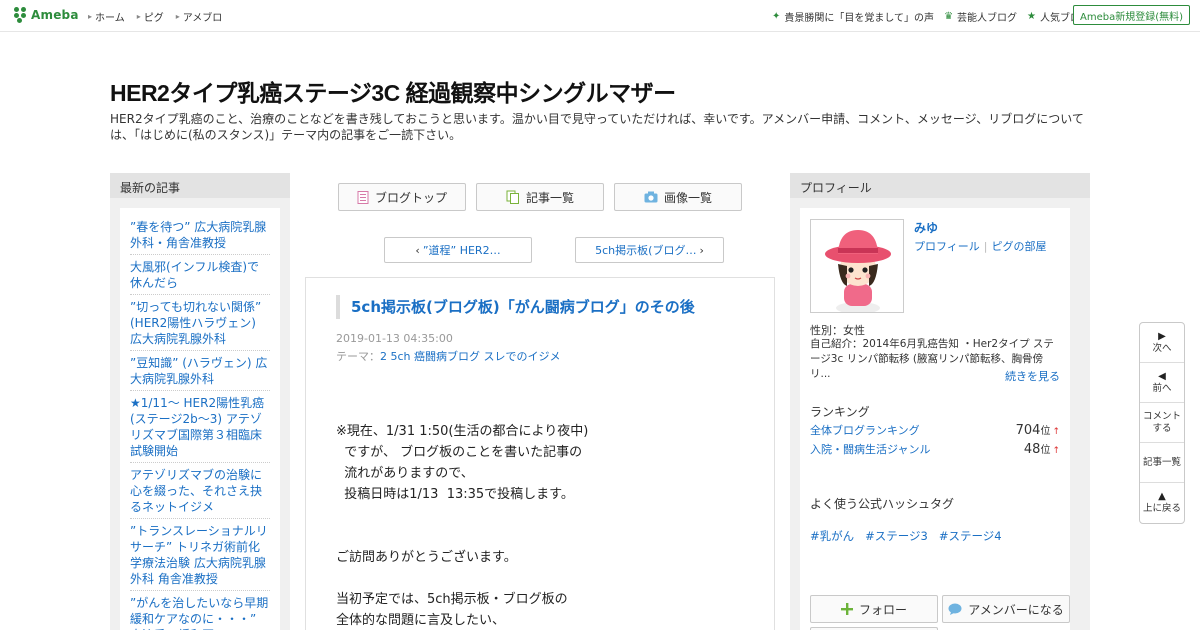 The image size is (1200, 630). I want to click on article-title: 5ch掲示板(ブログ板)「がん闘病ブログ」のその後, so click(515, 307).